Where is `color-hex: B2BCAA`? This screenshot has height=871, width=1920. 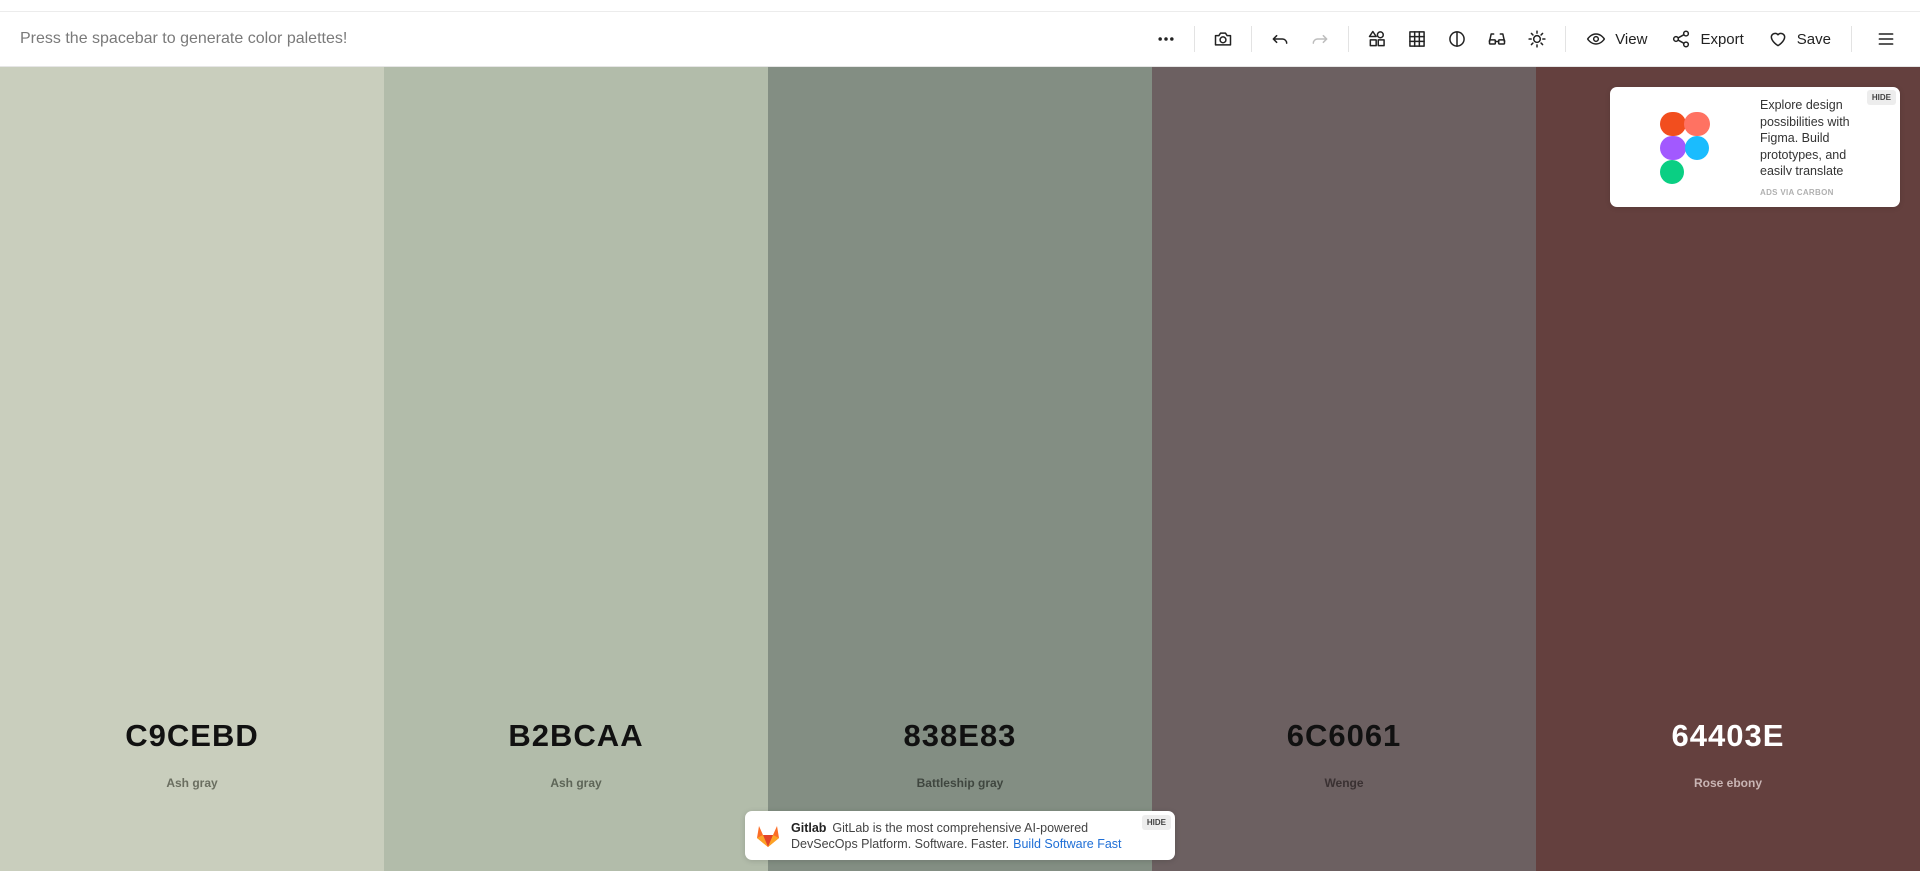 color-hex: B2BCAA is located at coordinates (576, 736).